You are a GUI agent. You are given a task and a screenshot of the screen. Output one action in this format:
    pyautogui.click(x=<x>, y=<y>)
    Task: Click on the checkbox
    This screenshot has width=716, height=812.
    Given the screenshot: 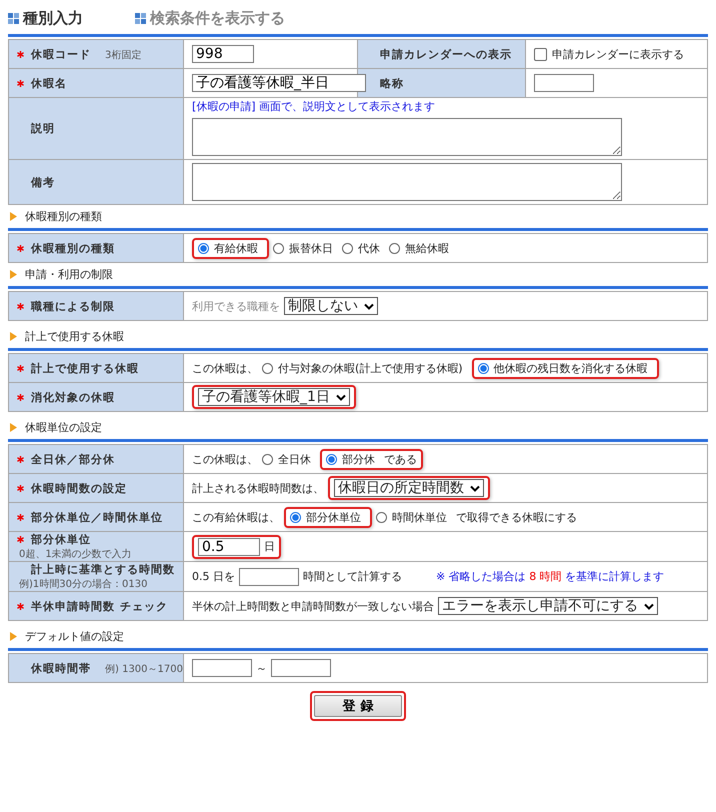 What is the action you would take?
    pyautogui.click(x=540, y=54)
    